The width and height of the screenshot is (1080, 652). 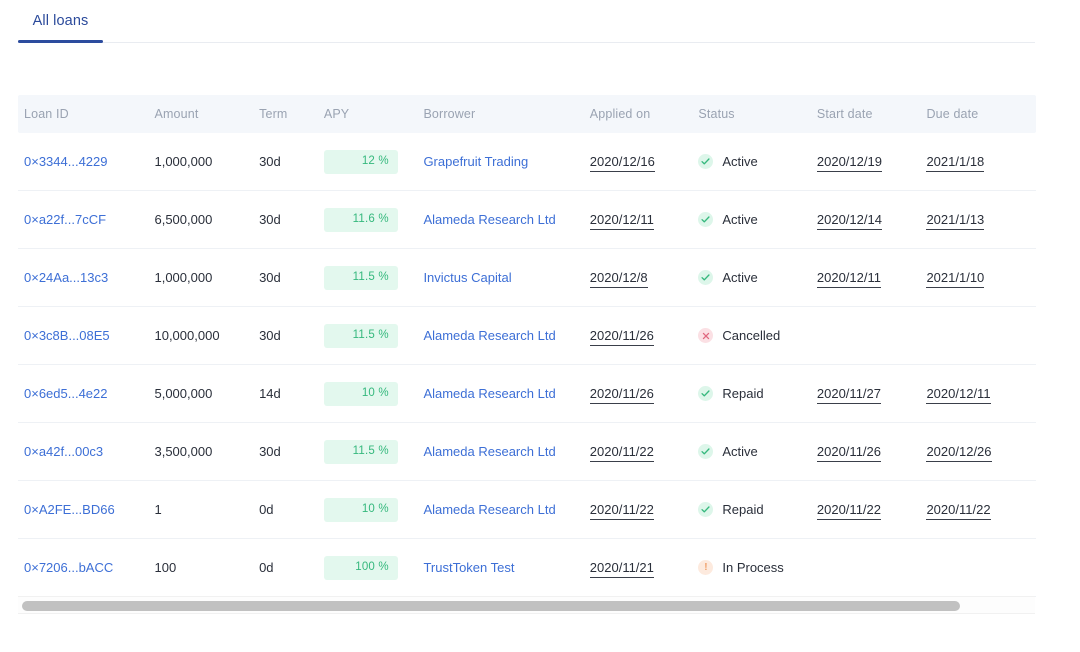 What do you see at coordinates (373, 161) in the screenshot?
I see `cell-apy: 12 %` at bounding box center [373, 161].